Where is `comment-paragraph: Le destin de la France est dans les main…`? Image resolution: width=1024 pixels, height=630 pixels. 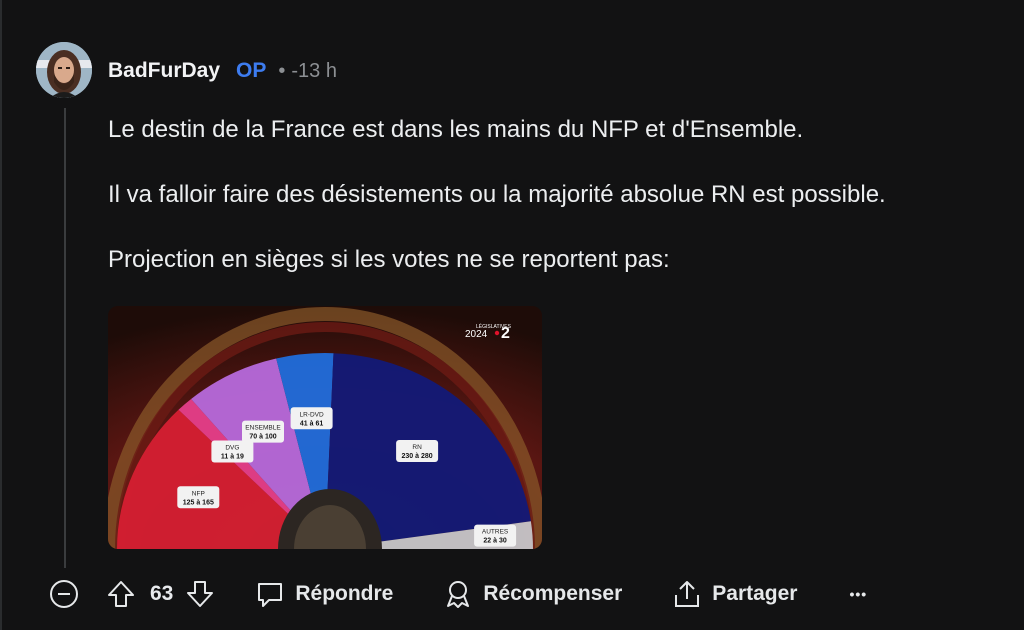
comment-paragraph: Le destin de la France est dans les main… is located at coordinates (456, 129).